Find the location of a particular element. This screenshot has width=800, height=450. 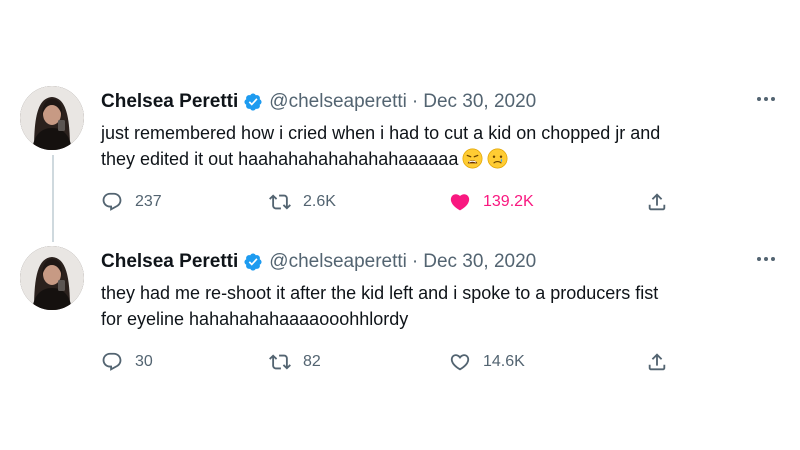

reply-button: 30 is located at coordinates (127, 362).